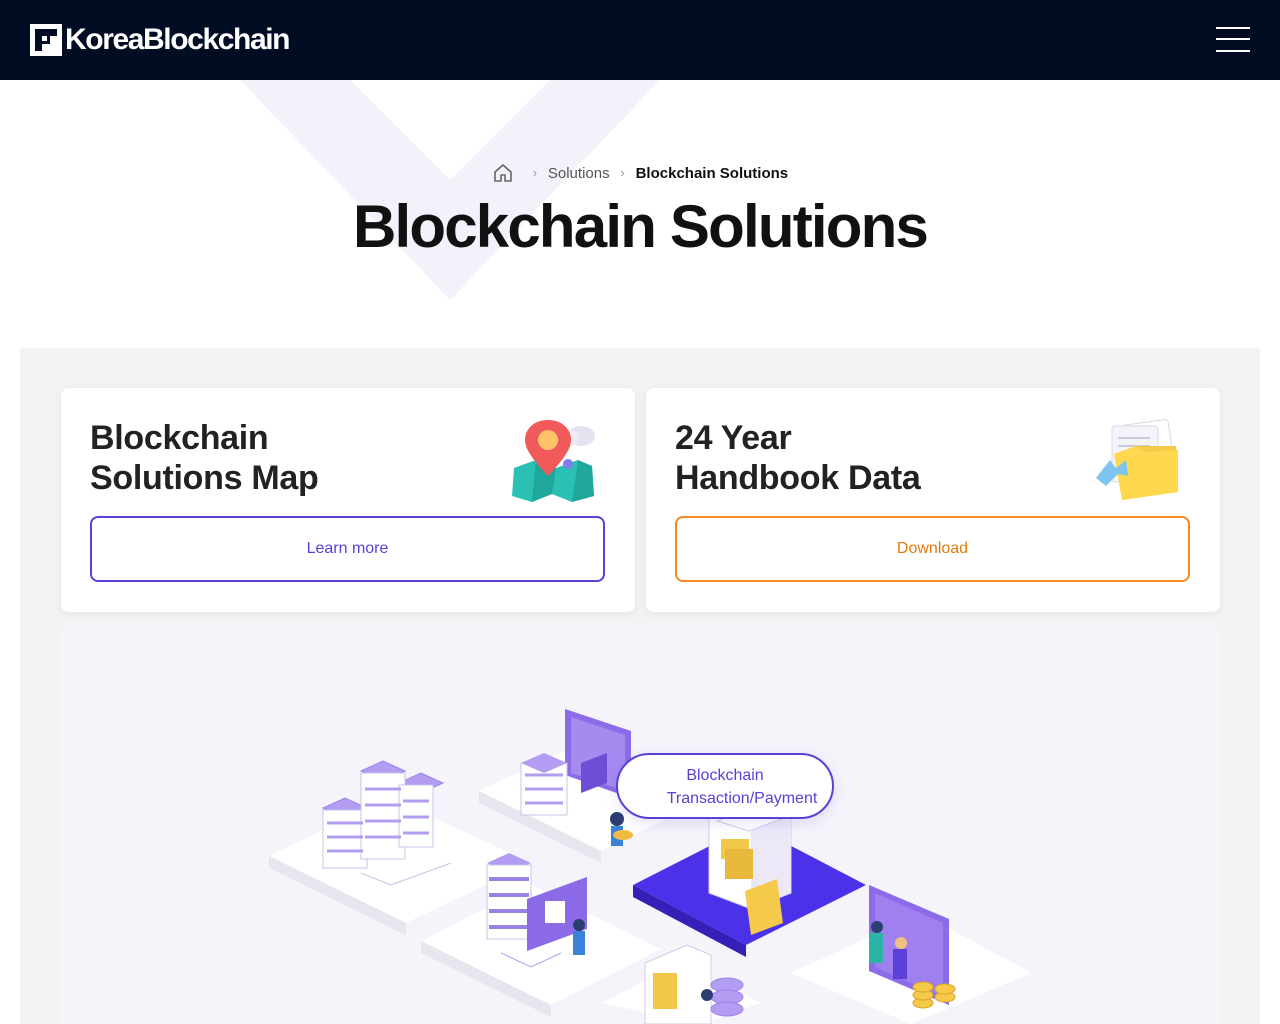 This screenshot has width=1280, height=1024. What do you see at coordinates (798, 458) in the screenshot?
I see `card-title: 24 Year Handbook Data` at bounding box center [798, 458].